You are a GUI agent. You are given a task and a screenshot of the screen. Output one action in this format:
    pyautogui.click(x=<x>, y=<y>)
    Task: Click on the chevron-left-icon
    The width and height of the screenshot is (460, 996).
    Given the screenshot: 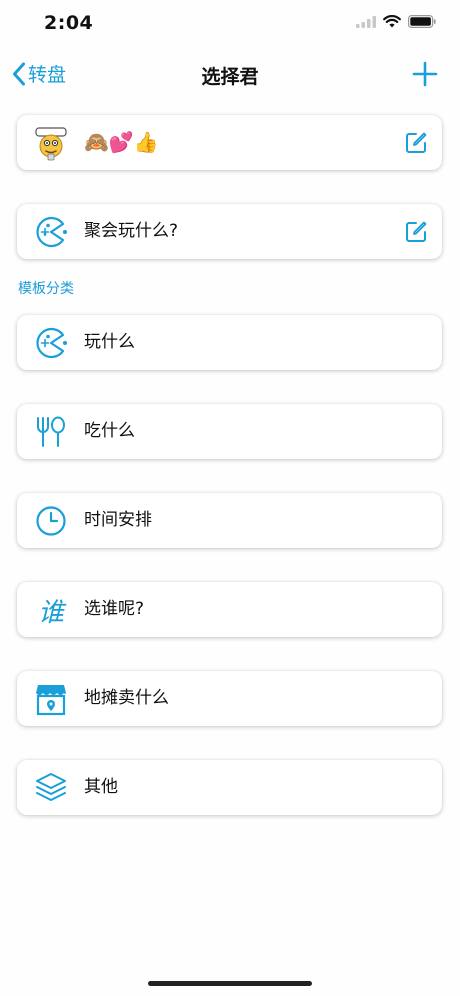 What is the action you would take?
    pyautogui.click(x=19, y=73)
    